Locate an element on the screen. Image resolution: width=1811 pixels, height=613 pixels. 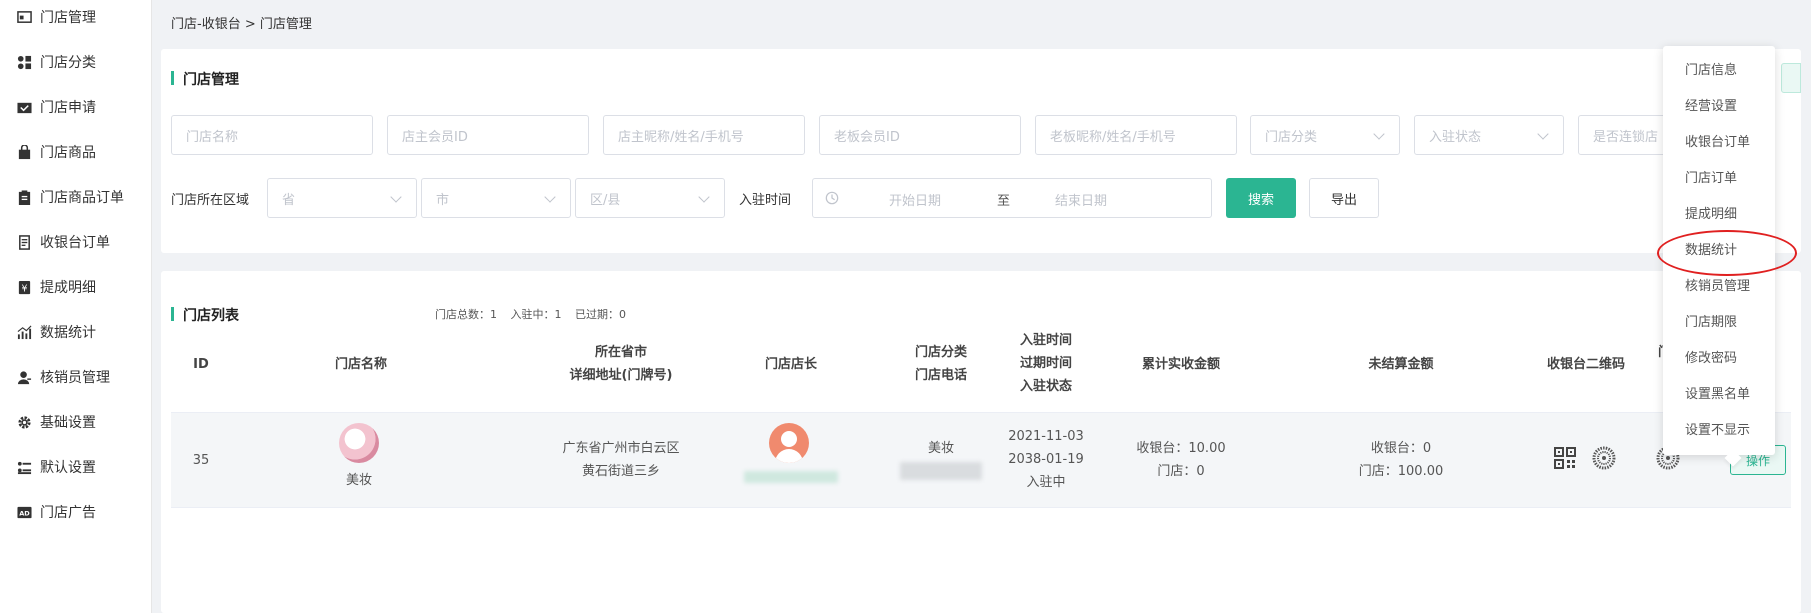
th-time-status: 入驻时间 过期时间 入驻状态 is located at coordinates (1045, 363).